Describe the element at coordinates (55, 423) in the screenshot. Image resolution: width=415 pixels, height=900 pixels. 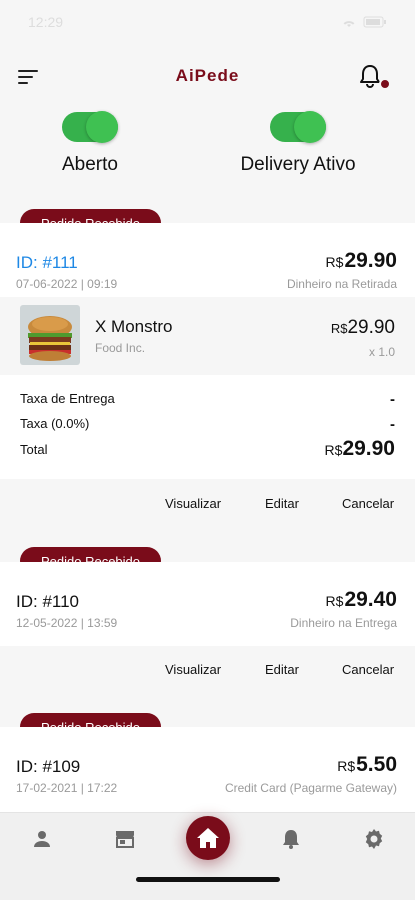
I see `tax-label: Taxa (0.0%)` at that location.